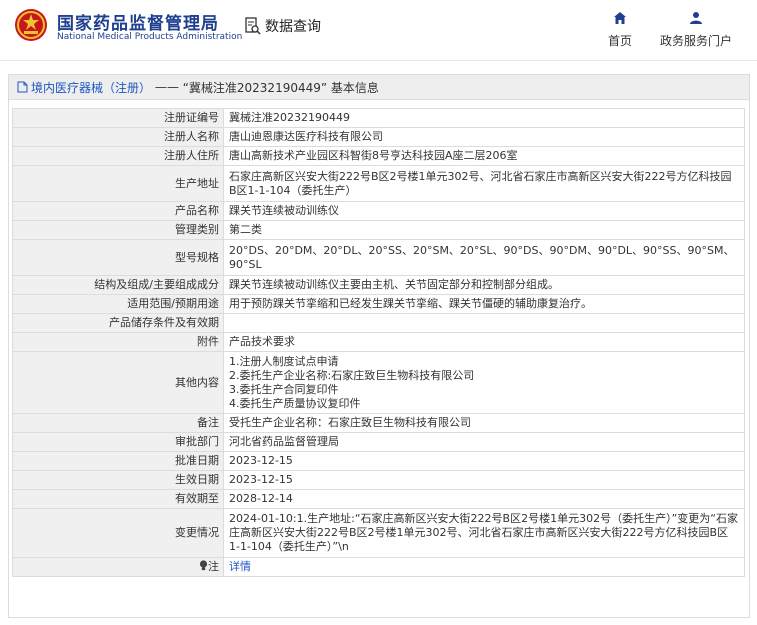 The height and width of the screenshot is (625, 757). What do you see at coordinates (118, 423) in the screenshot?
I see `field-label: 备注` at bounding box center [118, 423].